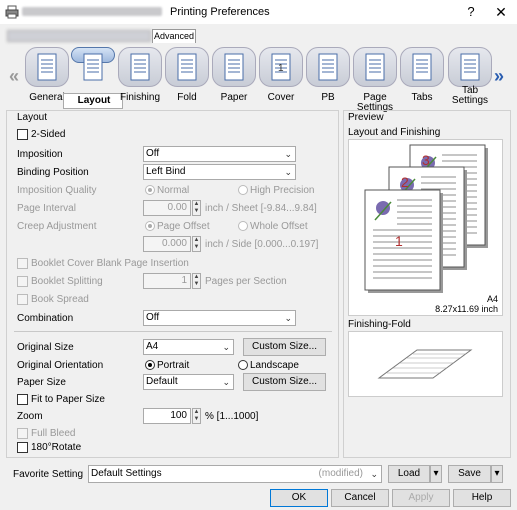 The height and width of the screenshot is (510, 517). I want to click on tab-paper, so click(234, 67).